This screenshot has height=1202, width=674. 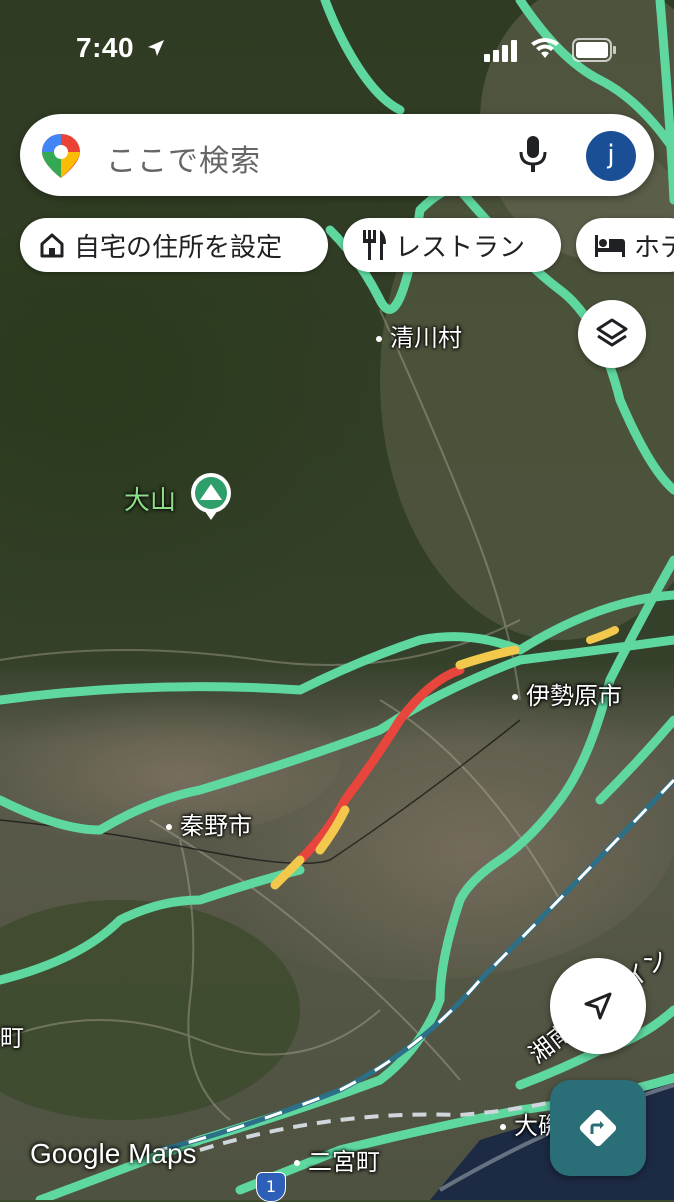 I want to click on home-icon, so click(x=52, y=245).